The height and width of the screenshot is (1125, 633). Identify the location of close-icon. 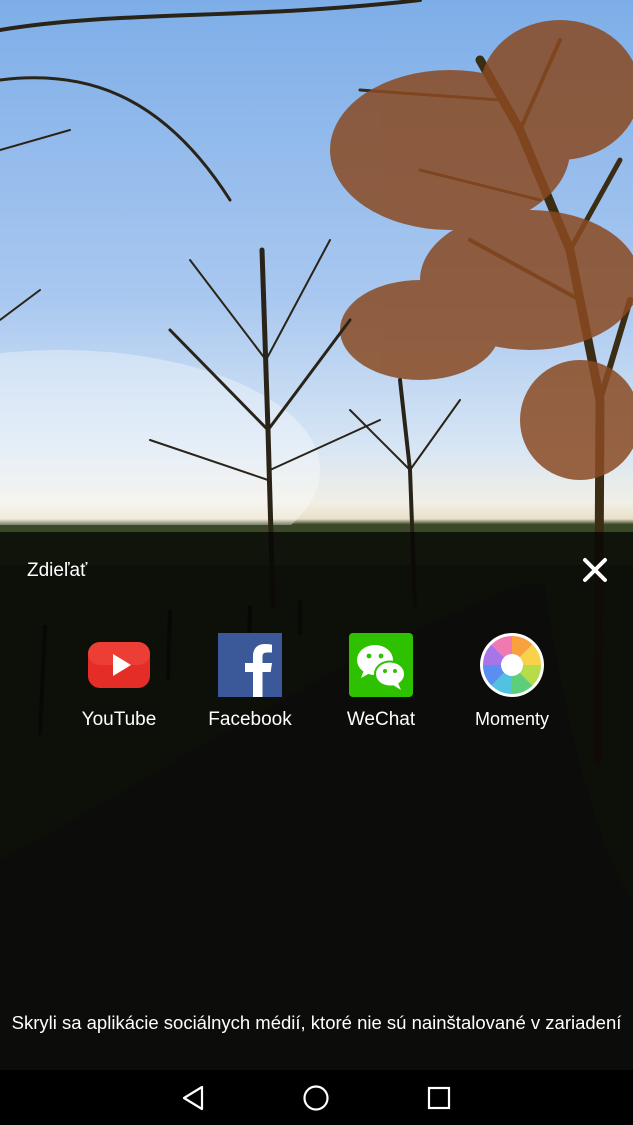
(595, 570).